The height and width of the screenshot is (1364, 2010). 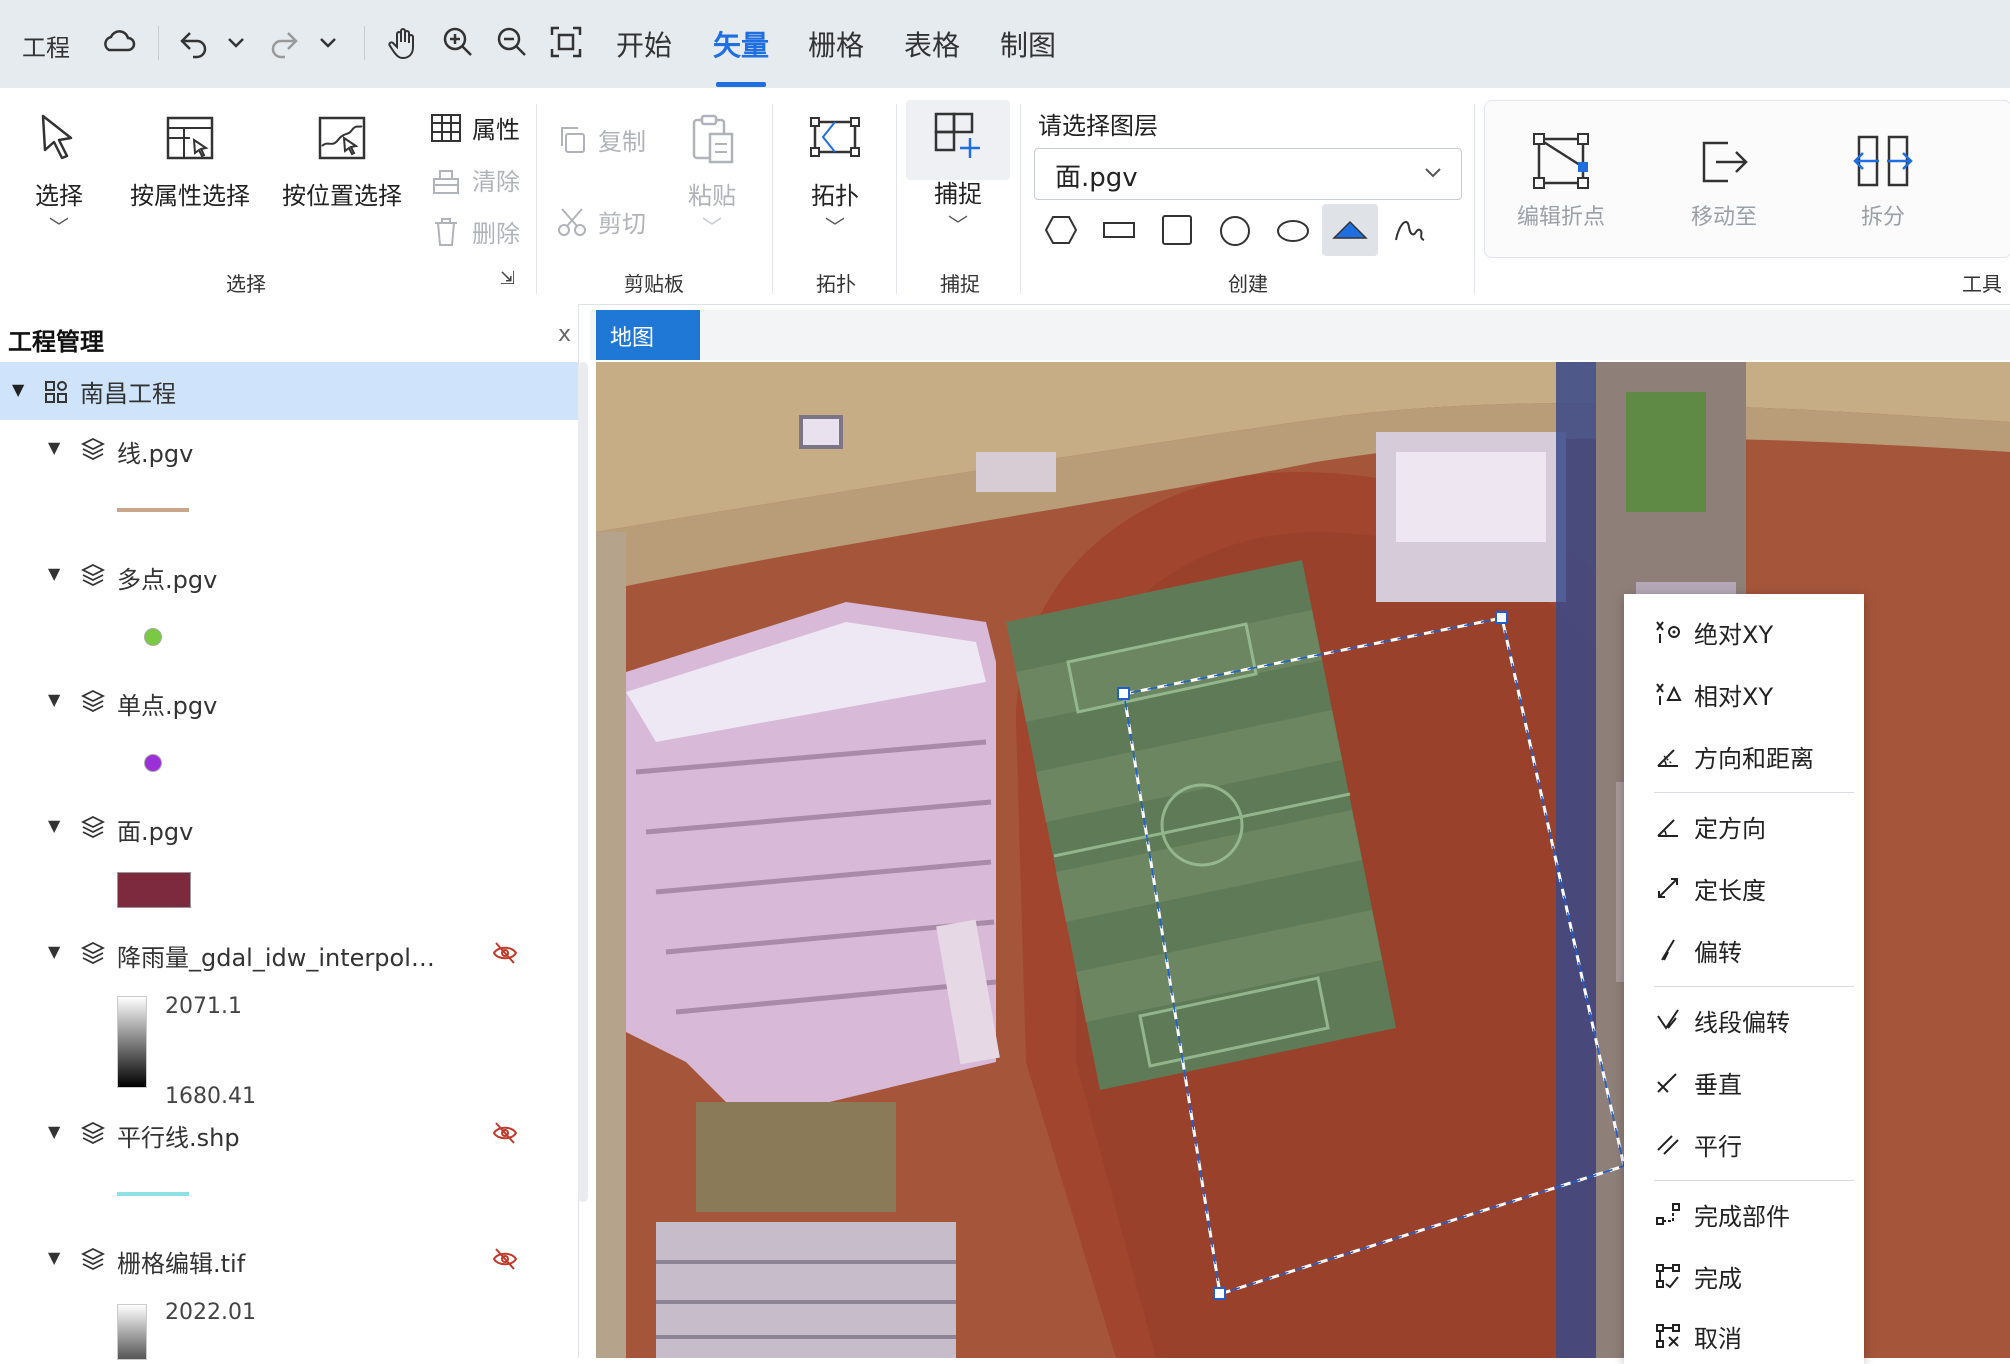 What do you see at coordinates (1028, 44) in the screenshot?
I see `tab-cartography: 制图` at bounding box center [1028, 44].